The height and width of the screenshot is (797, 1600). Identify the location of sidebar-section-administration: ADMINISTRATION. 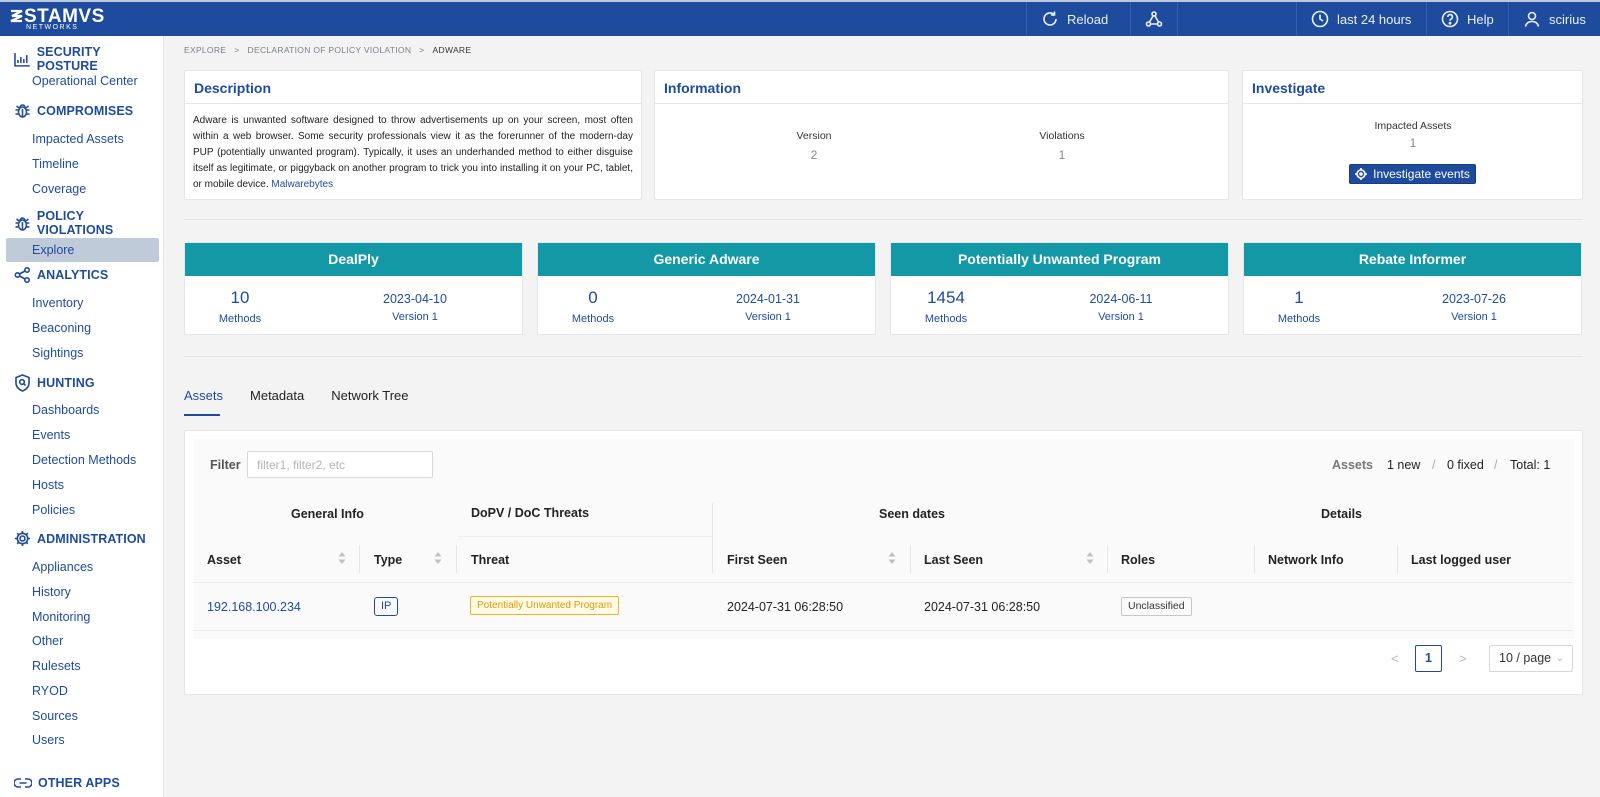
(80, 538).